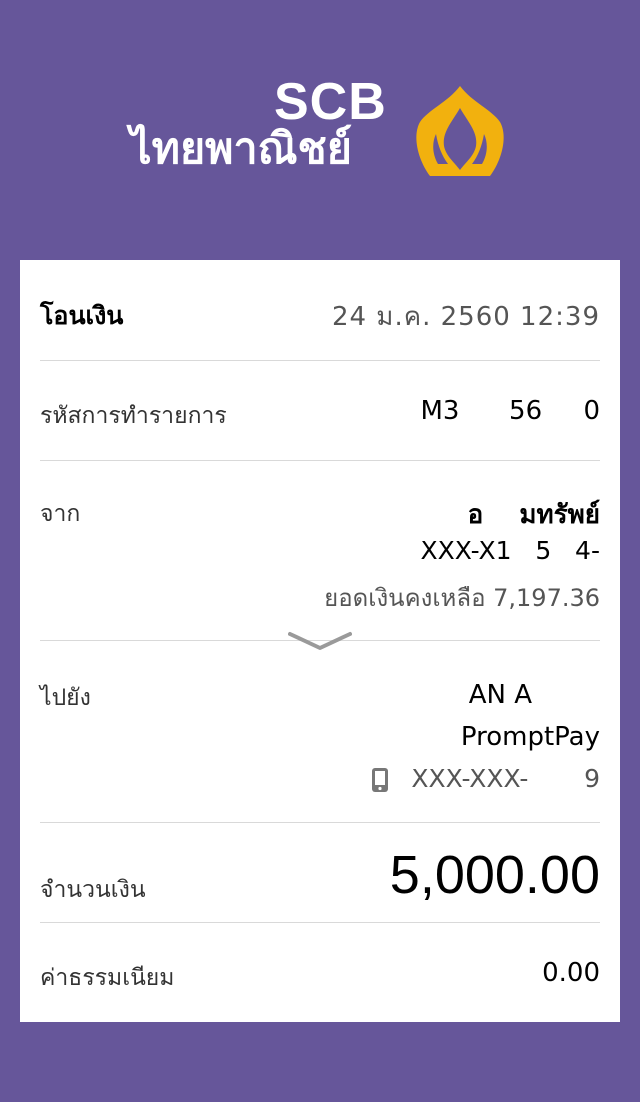  Describe the element at coordinates (500, 695) in the screenshot. I see `recipient-name: AN A` at that location.